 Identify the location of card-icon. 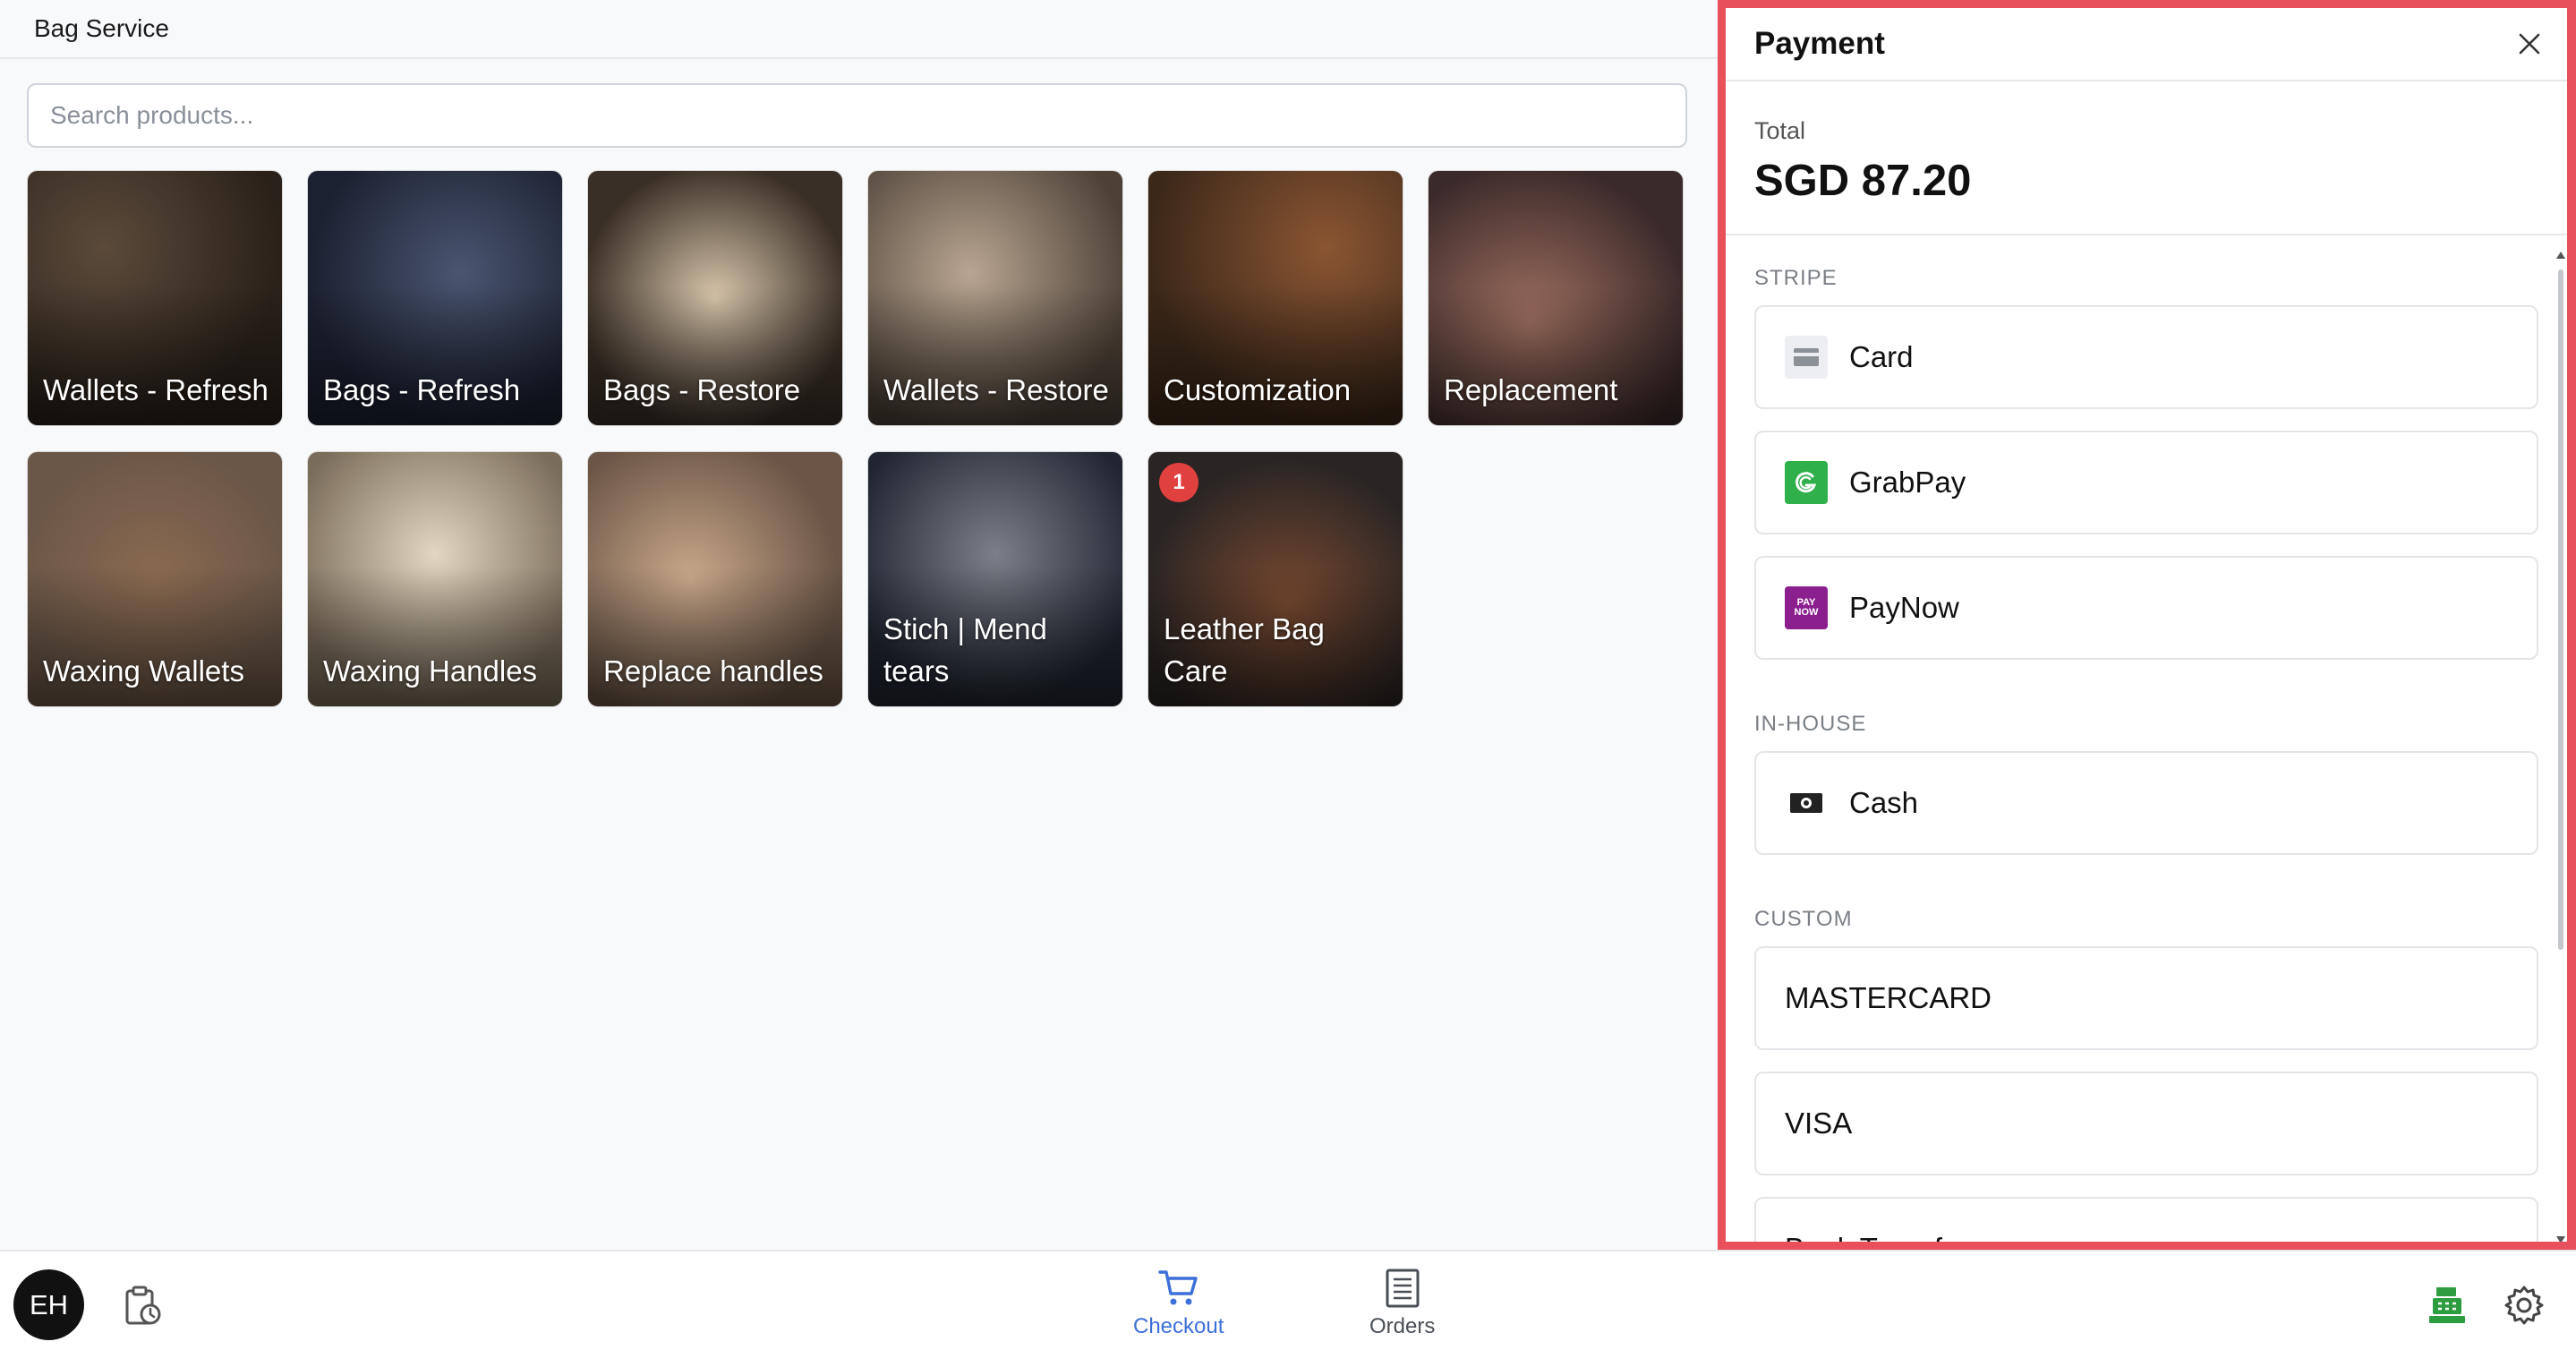
(1806, 357).